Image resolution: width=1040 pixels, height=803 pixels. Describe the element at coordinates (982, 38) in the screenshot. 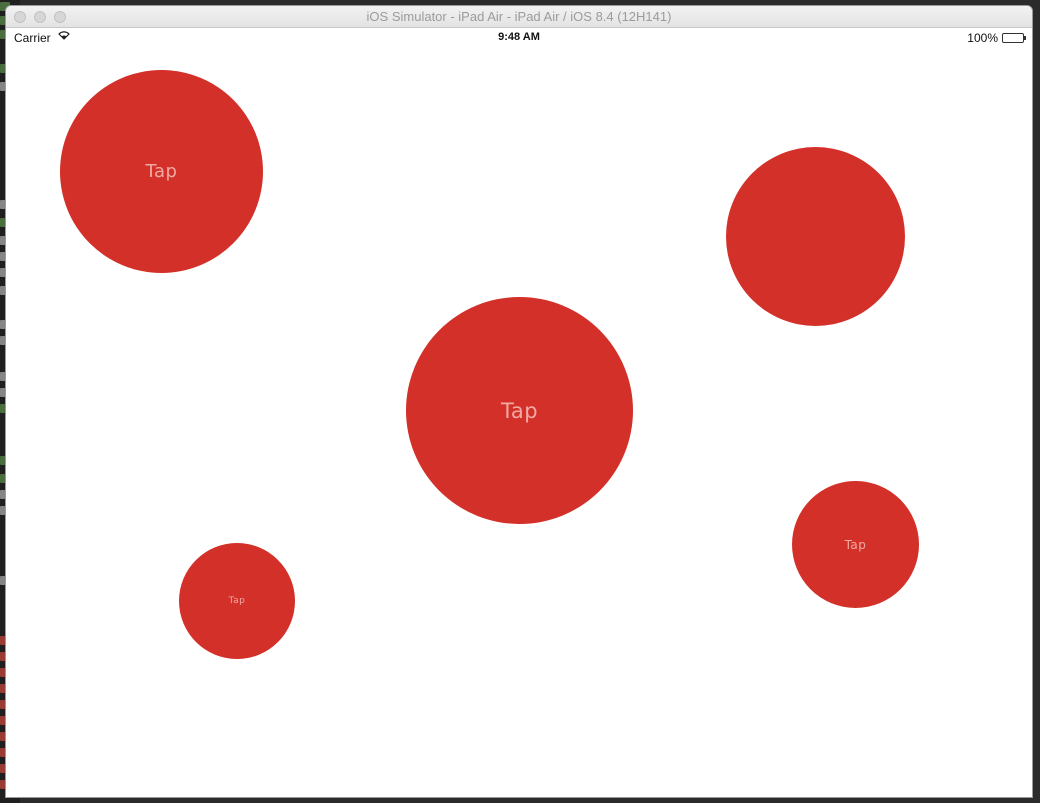

I see `battery-percent: 100%` at that location.